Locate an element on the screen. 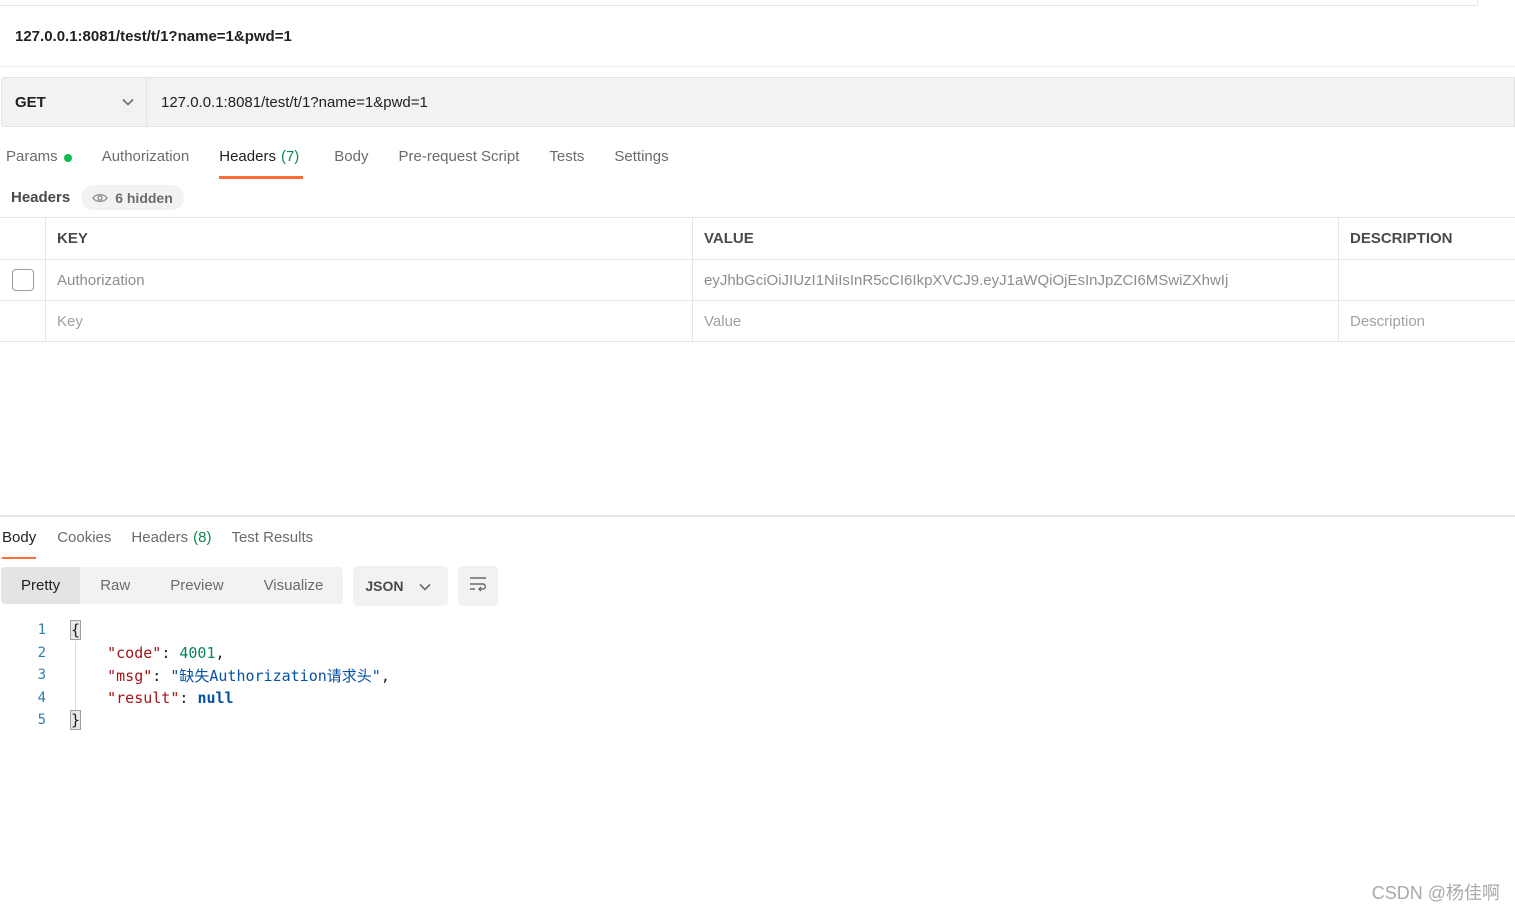 The width and height of the screenshot is (1515, 910). json-null-value: null is located at coordinates (215, 697).